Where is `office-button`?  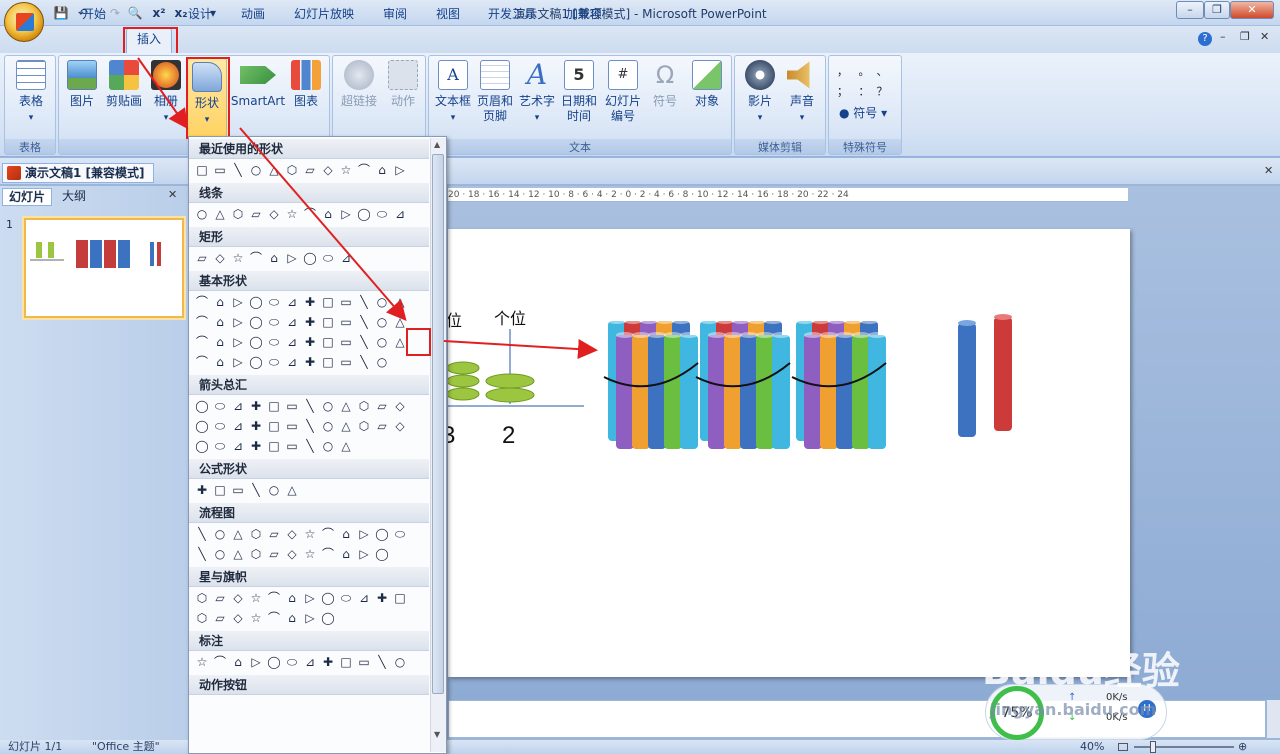 office-button is located at coordinates (24, 22).